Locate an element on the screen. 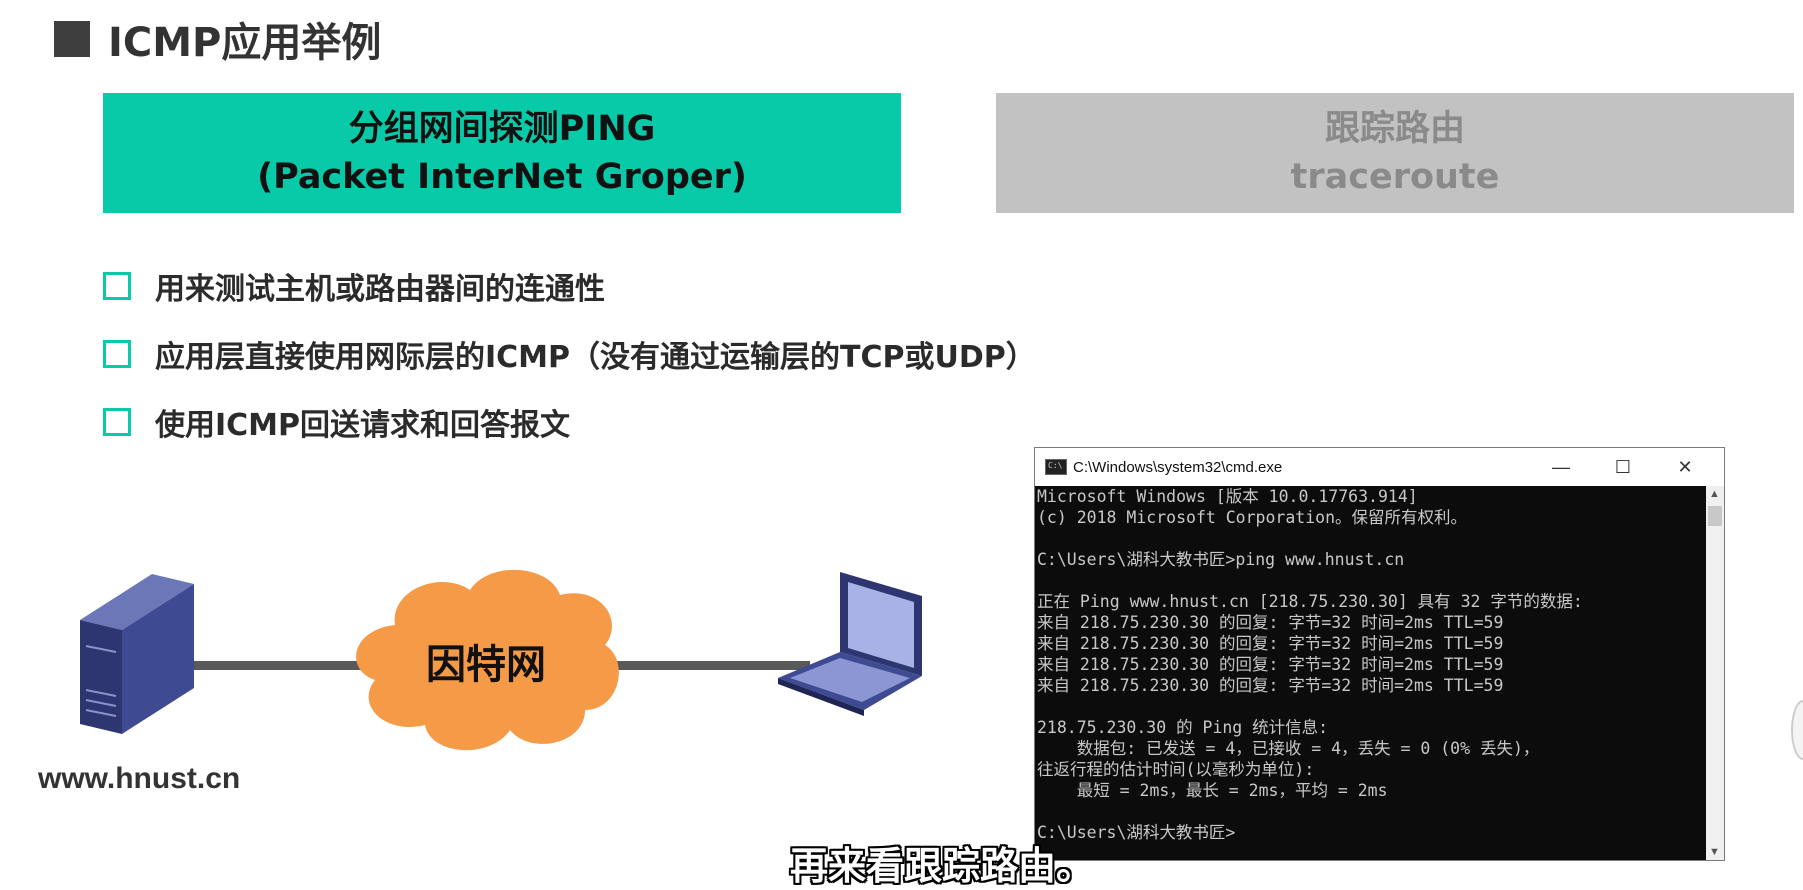  list-item: 应用层直接使用网际层的ICMP（没有通过运输层的TCP或UDP） is located at coordinates (569, 354).